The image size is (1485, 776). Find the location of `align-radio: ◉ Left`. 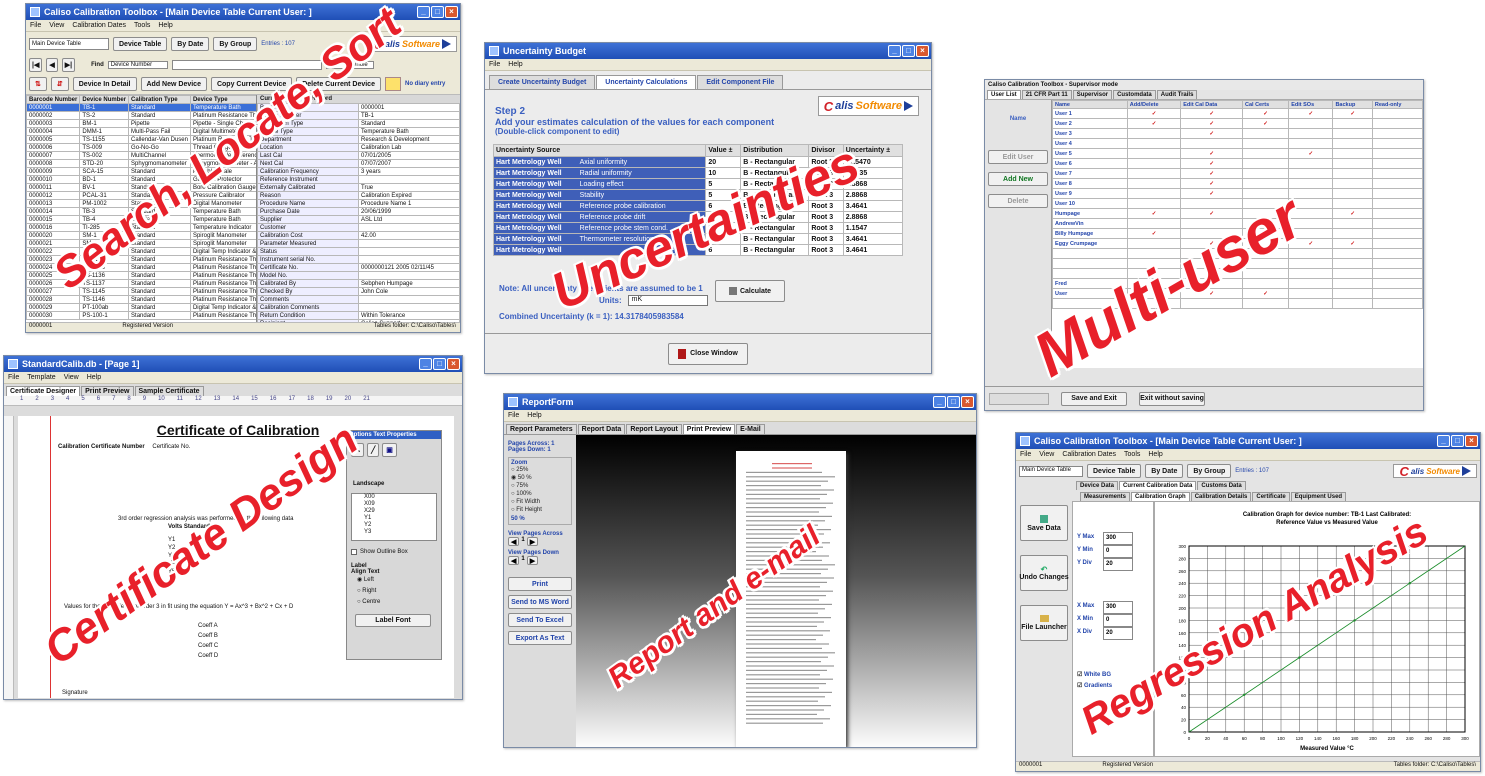

align-radio: ◉ Left is located at coordinates (399, 580).